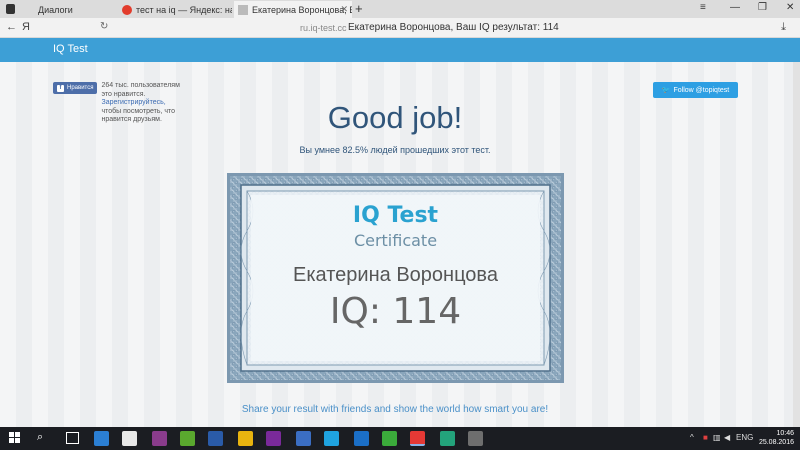 The height and width of the screenshot is (450, 800). I want to click on twitter-follow-button: 🐦 Follow @topiqtest, so click(695, 90).